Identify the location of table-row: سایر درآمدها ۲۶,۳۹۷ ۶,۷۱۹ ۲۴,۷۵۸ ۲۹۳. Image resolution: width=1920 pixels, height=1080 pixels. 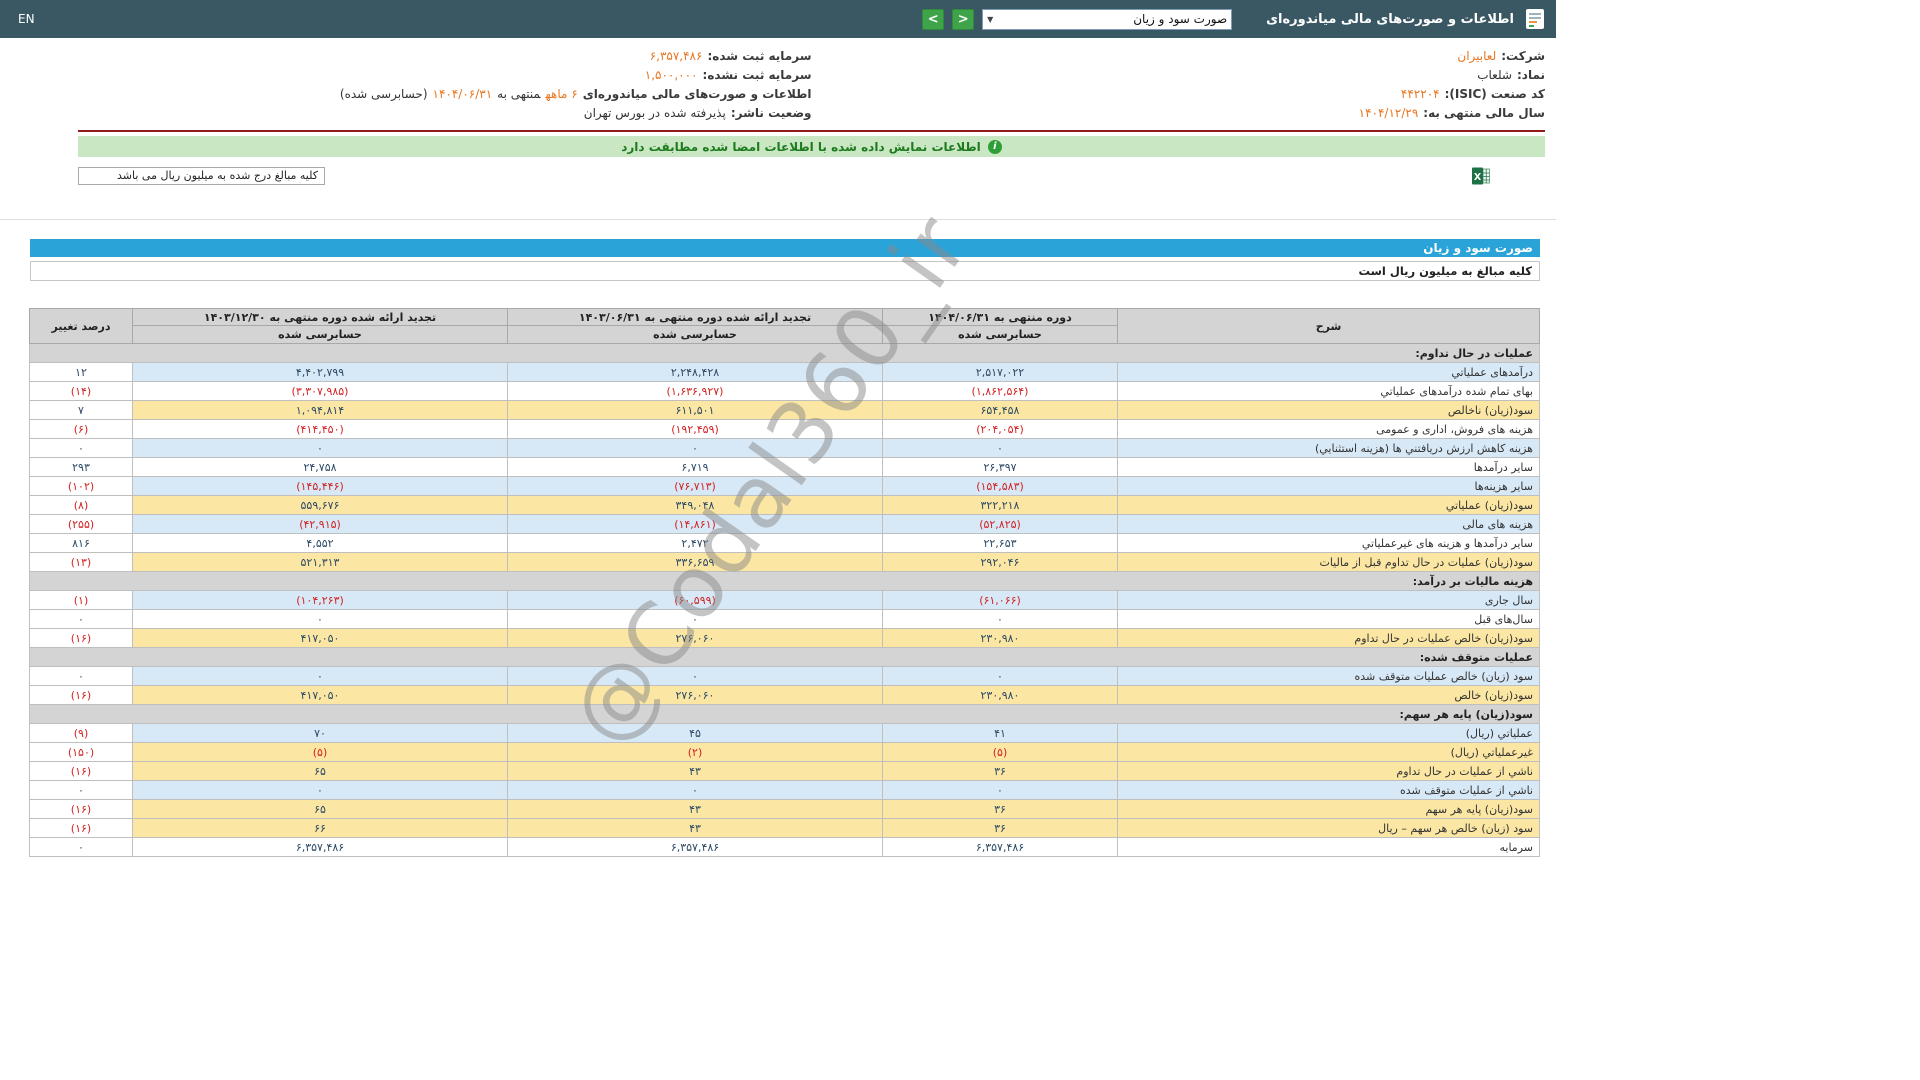
(784, 467).